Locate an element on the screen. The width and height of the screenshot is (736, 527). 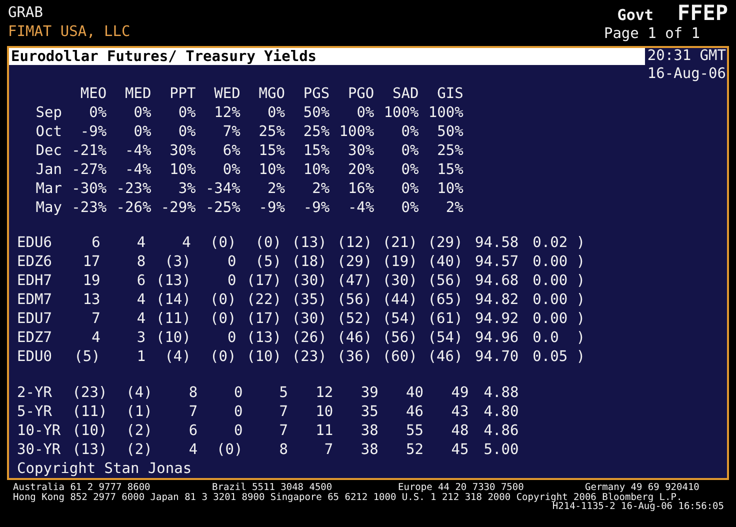
table-cell-text: (14) is located at coordinates (172, 300).